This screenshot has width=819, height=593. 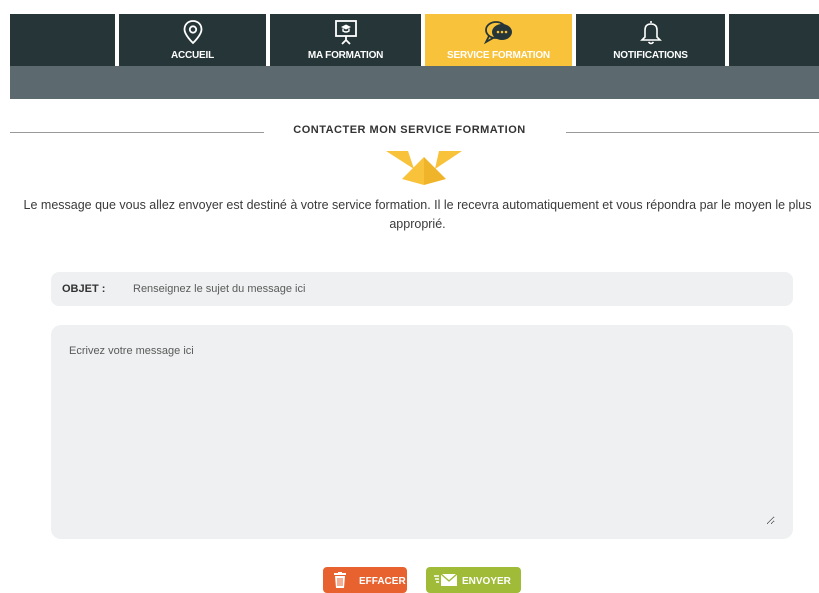 I want to click on tab-label: SERVICE FORMATION, so click(x=498, y=55).